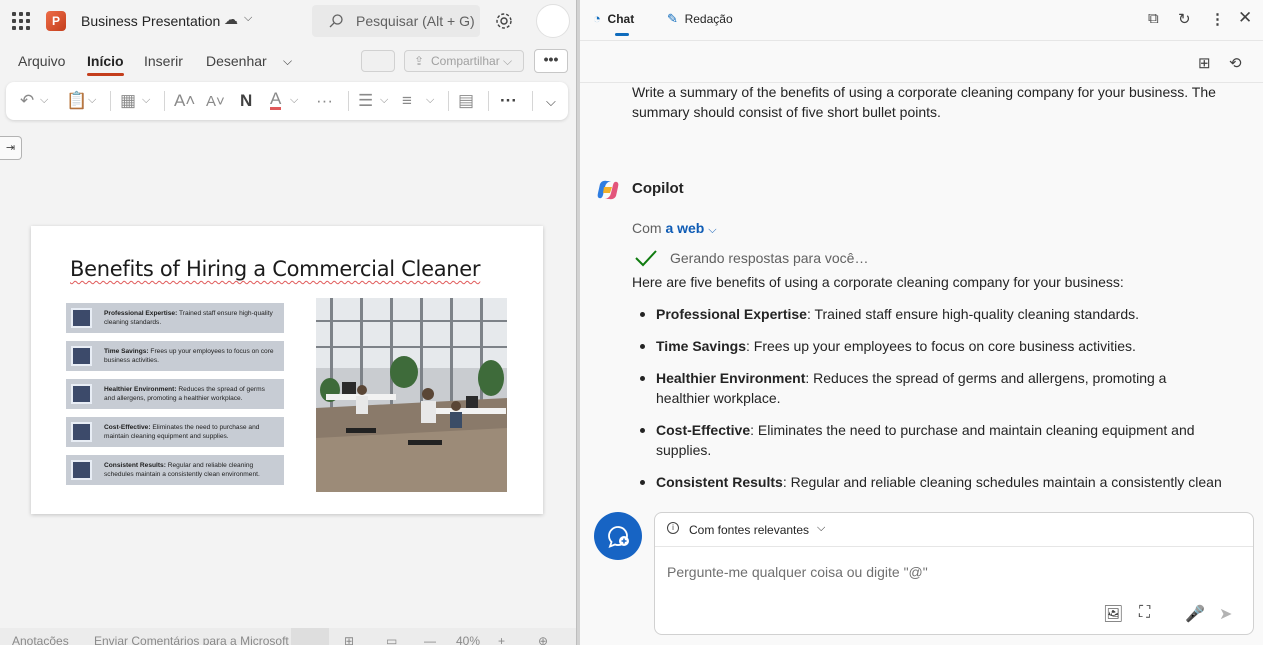 The width and height of the screenshot is (1263, 645). Describe the element at coordinates (324, 101) in the screenshot. I see `more-font-icon: ···` at that location.